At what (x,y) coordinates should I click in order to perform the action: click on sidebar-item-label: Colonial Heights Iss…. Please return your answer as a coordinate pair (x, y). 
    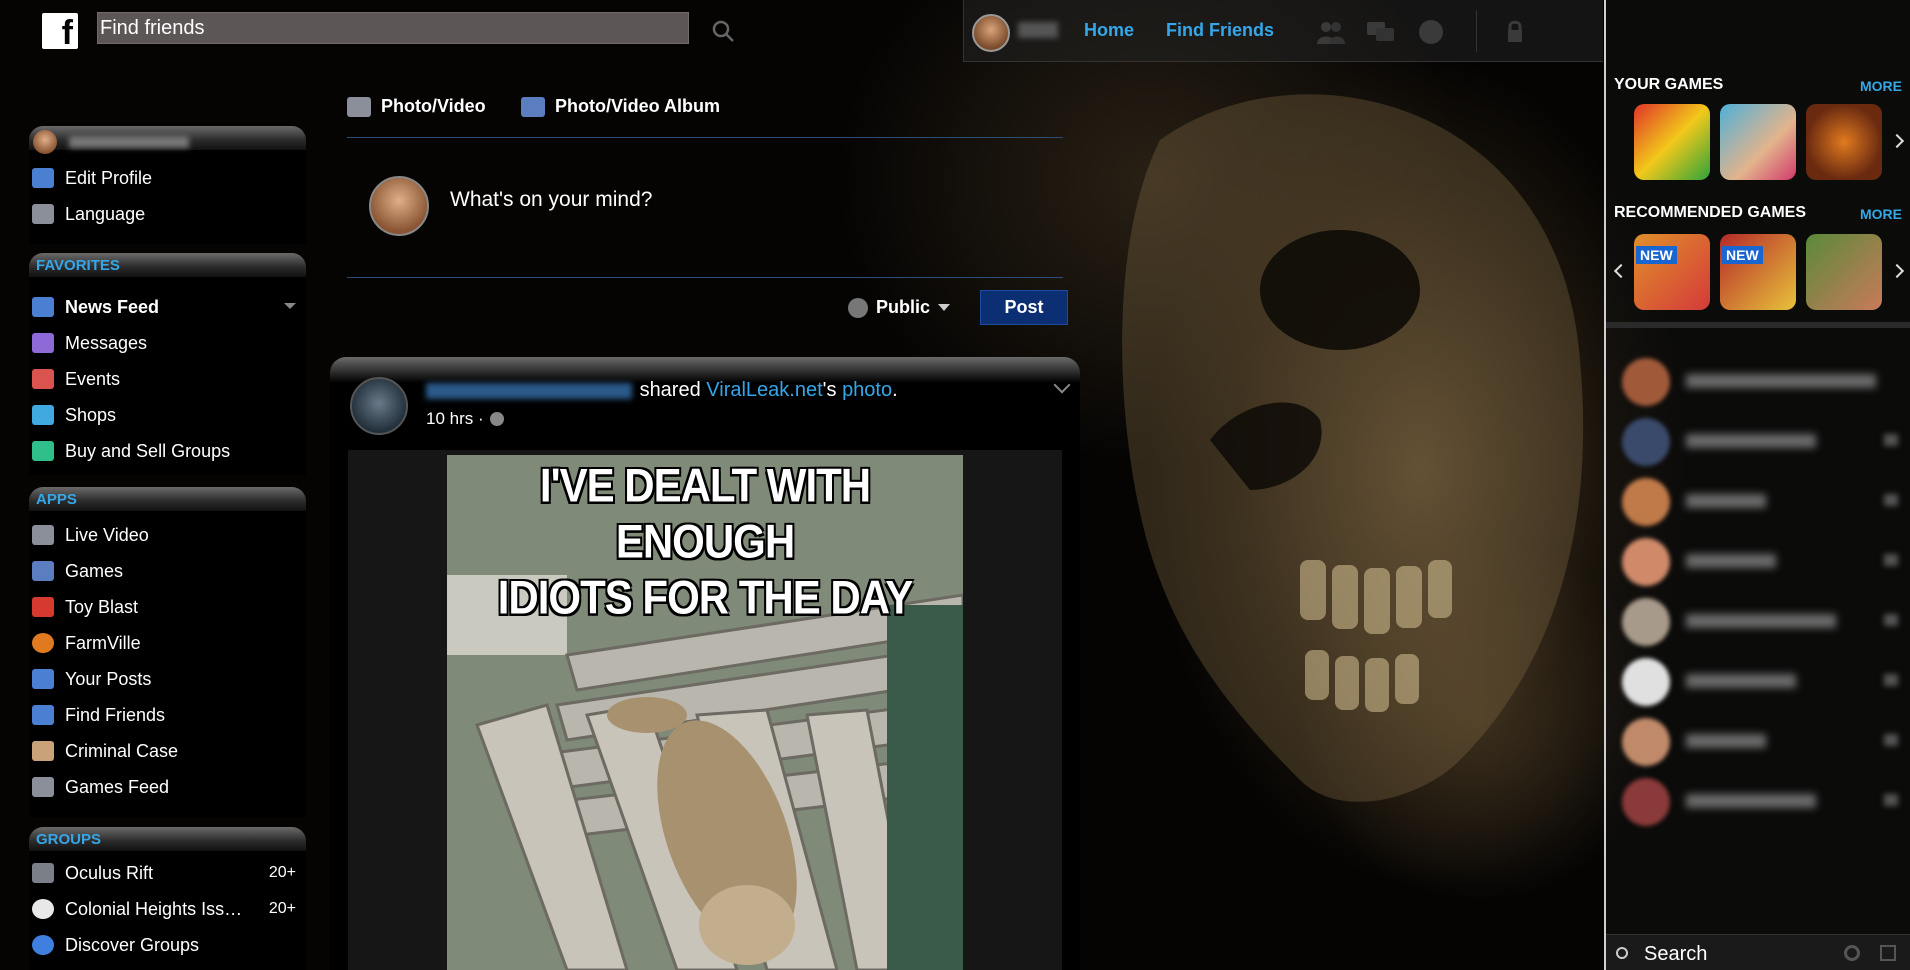
    Looking at the image, I should click on (154, 908).